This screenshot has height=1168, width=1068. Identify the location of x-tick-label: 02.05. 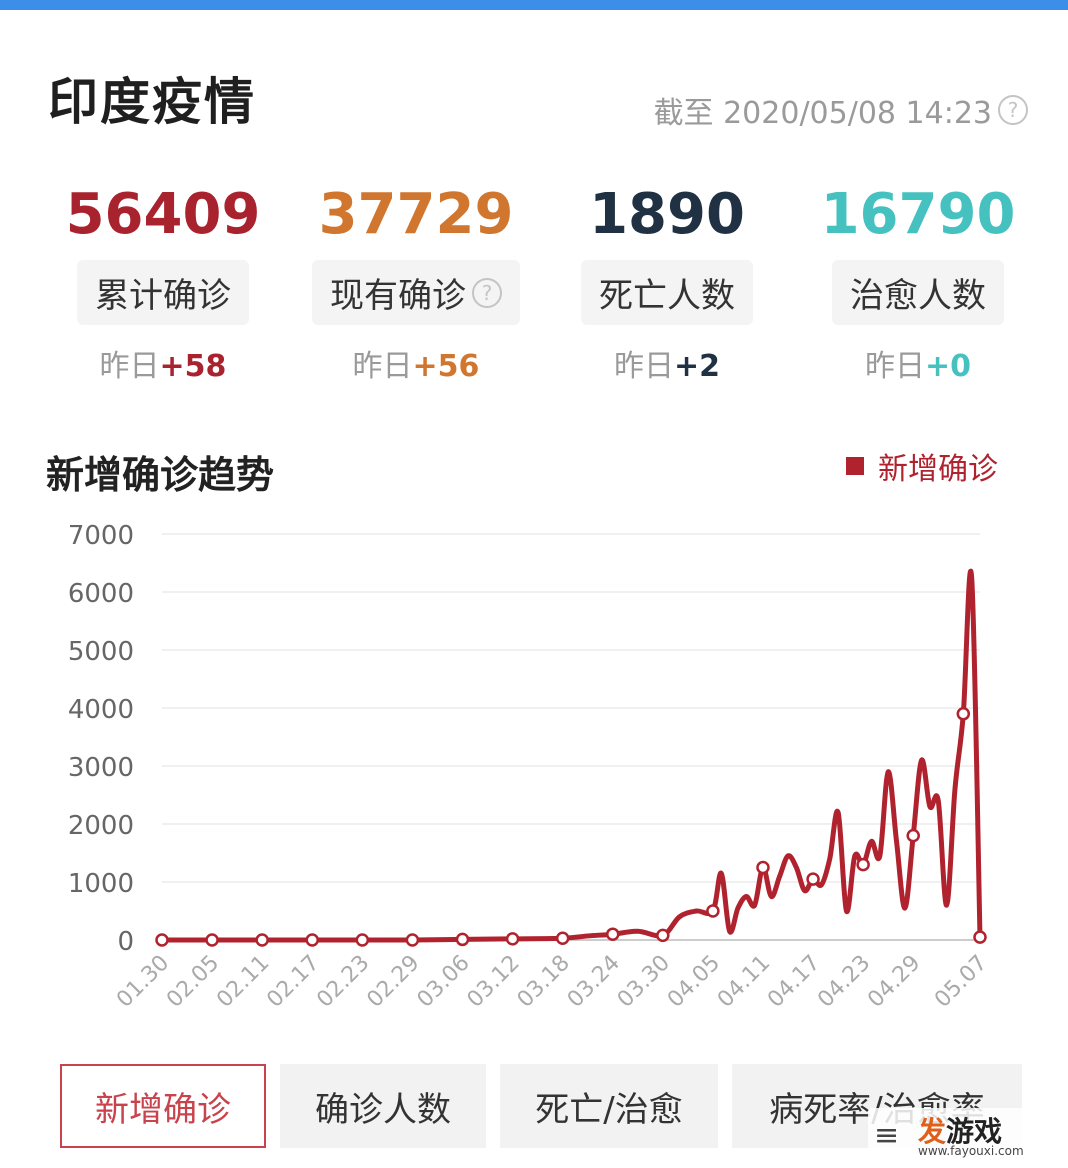
(193, 982).